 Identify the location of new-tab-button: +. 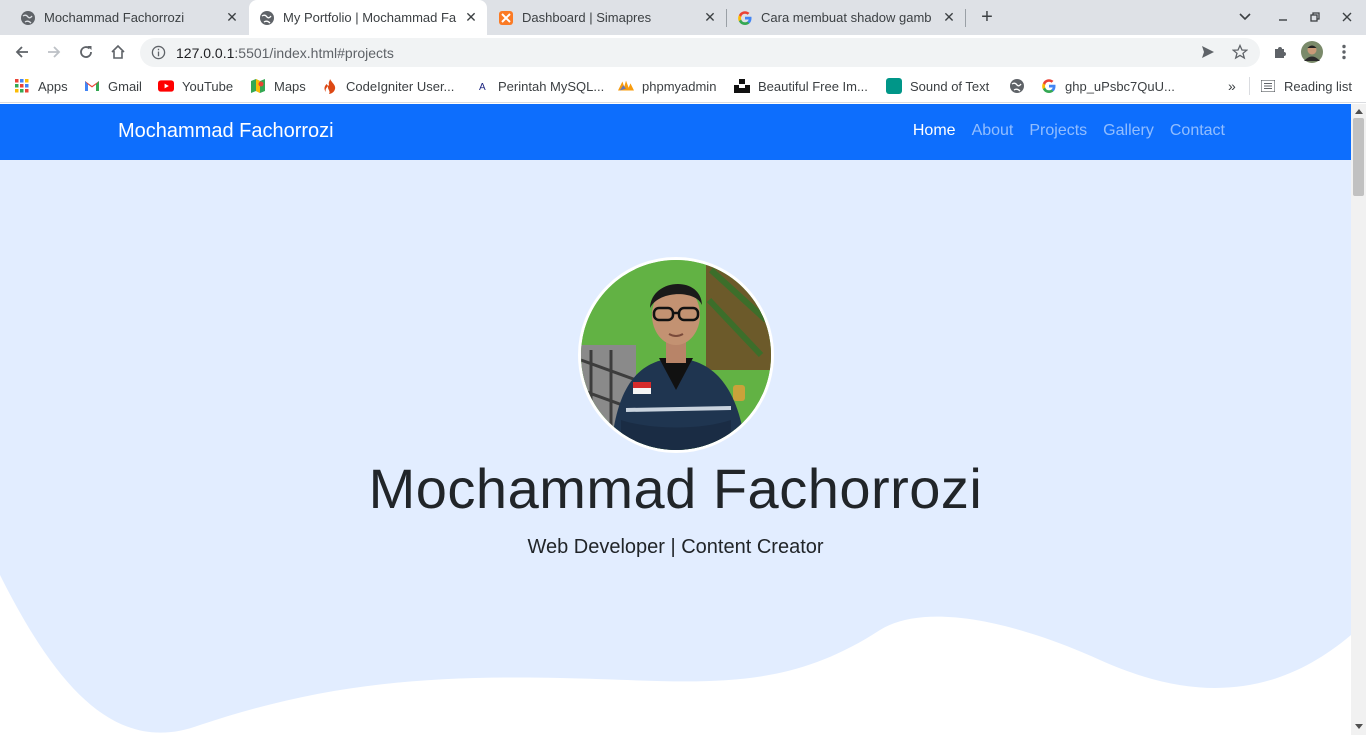
(987, 17).